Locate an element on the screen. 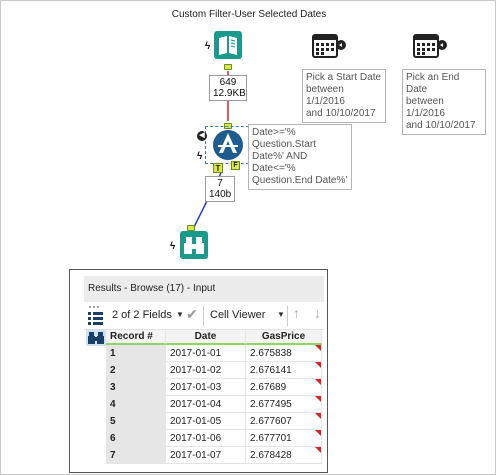 The image size is (496, 475). results-side-icons is located at coordinates (95, 325).